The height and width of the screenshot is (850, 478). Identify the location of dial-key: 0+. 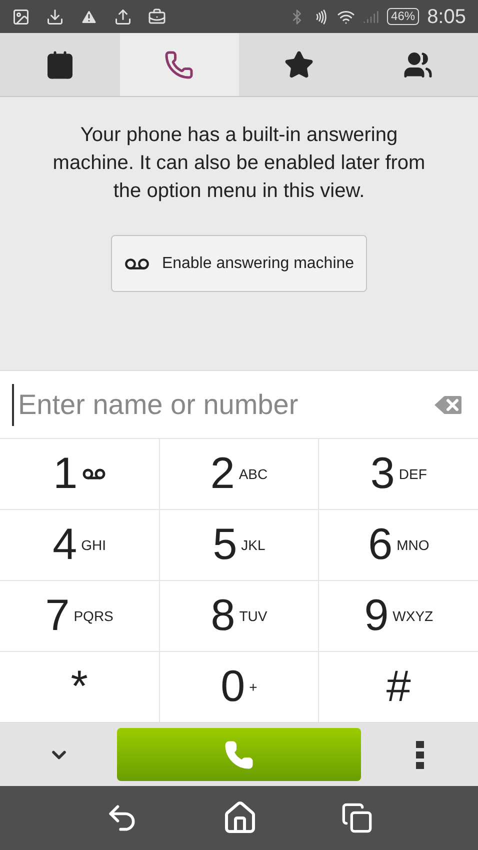
(239, 687).